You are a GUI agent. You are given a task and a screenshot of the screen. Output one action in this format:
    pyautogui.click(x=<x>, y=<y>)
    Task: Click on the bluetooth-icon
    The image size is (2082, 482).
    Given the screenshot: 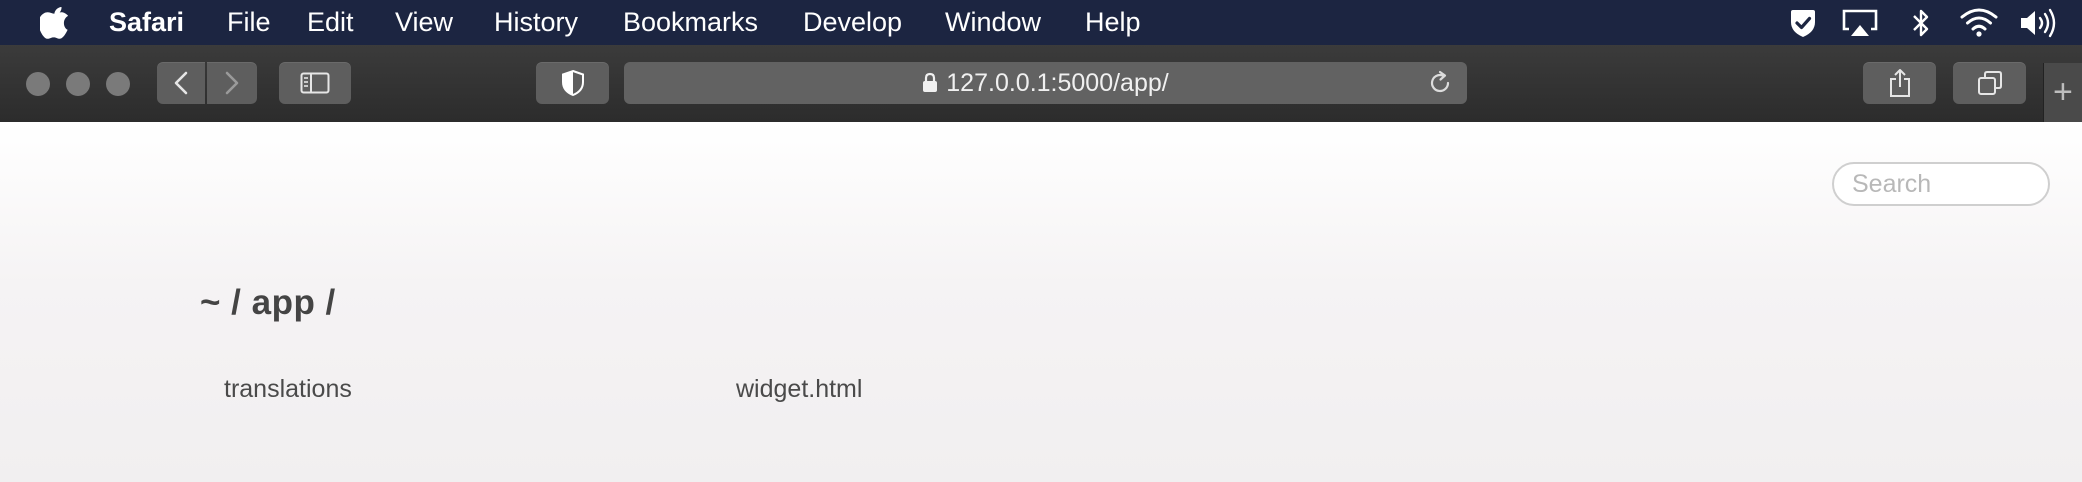 What is the action you would take?
    pyautogui.click(x=1921, y=23)
    